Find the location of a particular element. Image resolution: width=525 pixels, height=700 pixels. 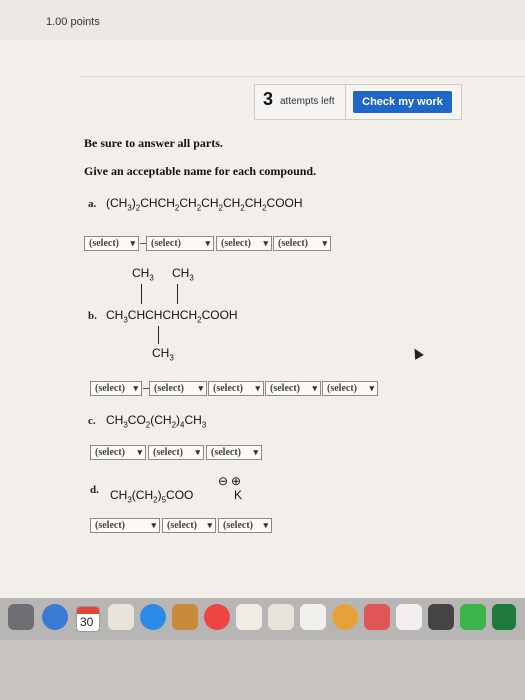

facetime-icon is located at coordinates (473, 617).